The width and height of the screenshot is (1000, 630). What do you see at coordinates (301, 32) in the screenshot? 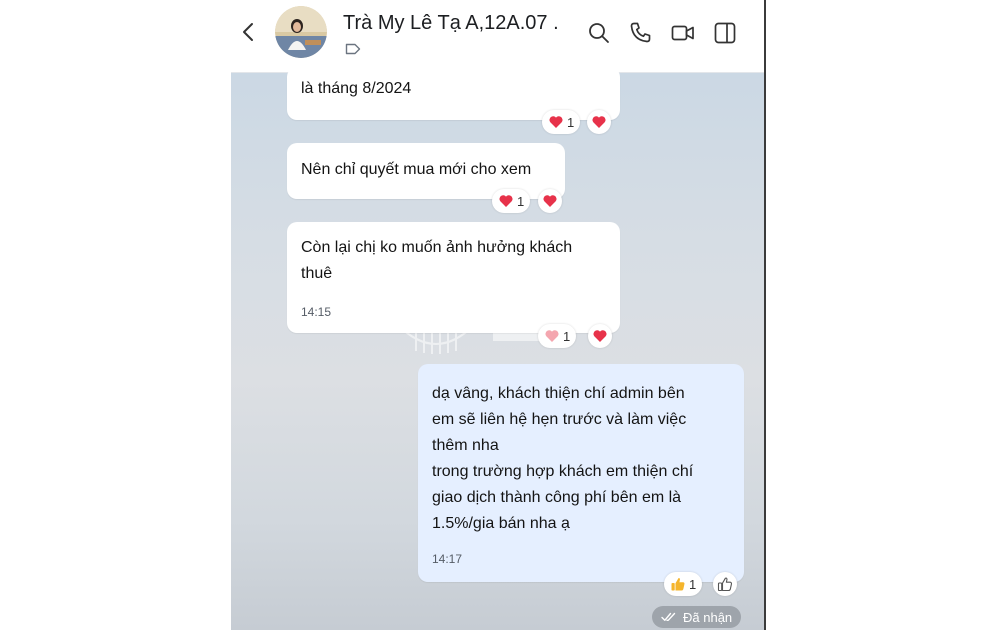
I see `avatar` at bounding box center [301, 32].